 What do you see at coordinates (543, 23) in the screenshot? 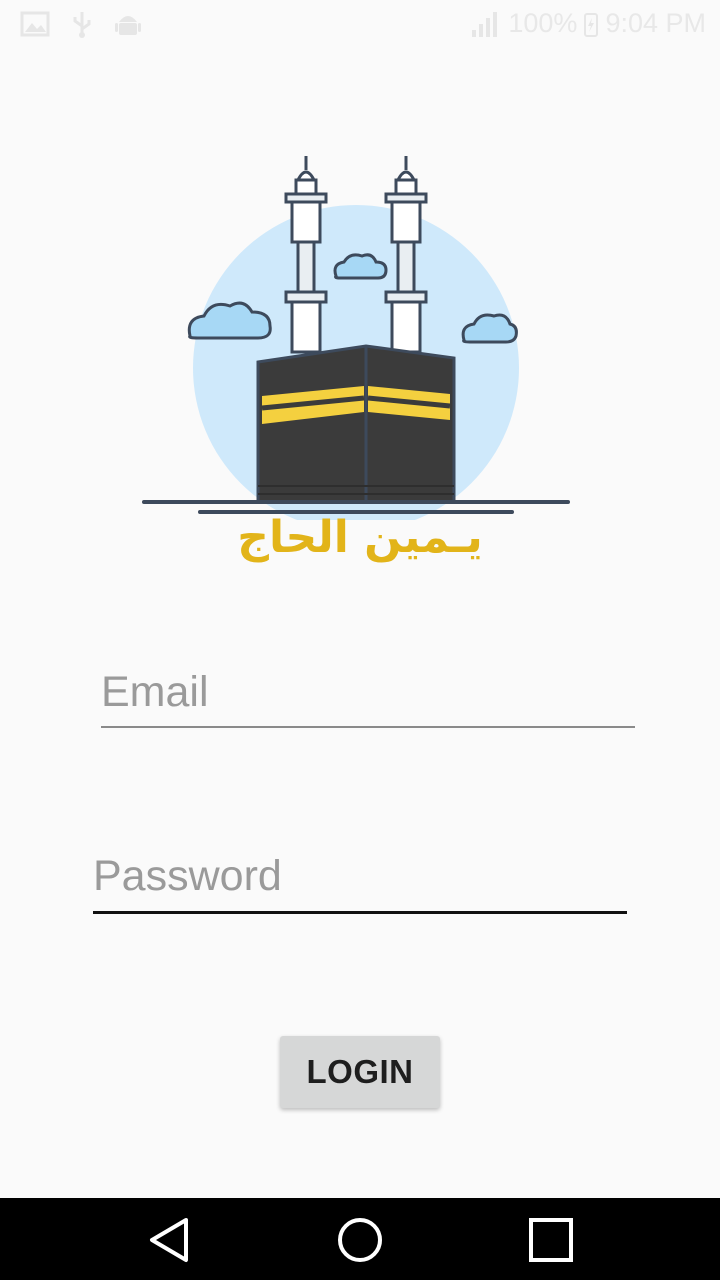
I see `battery-percent: 100%` at bounding box center [543, 23].